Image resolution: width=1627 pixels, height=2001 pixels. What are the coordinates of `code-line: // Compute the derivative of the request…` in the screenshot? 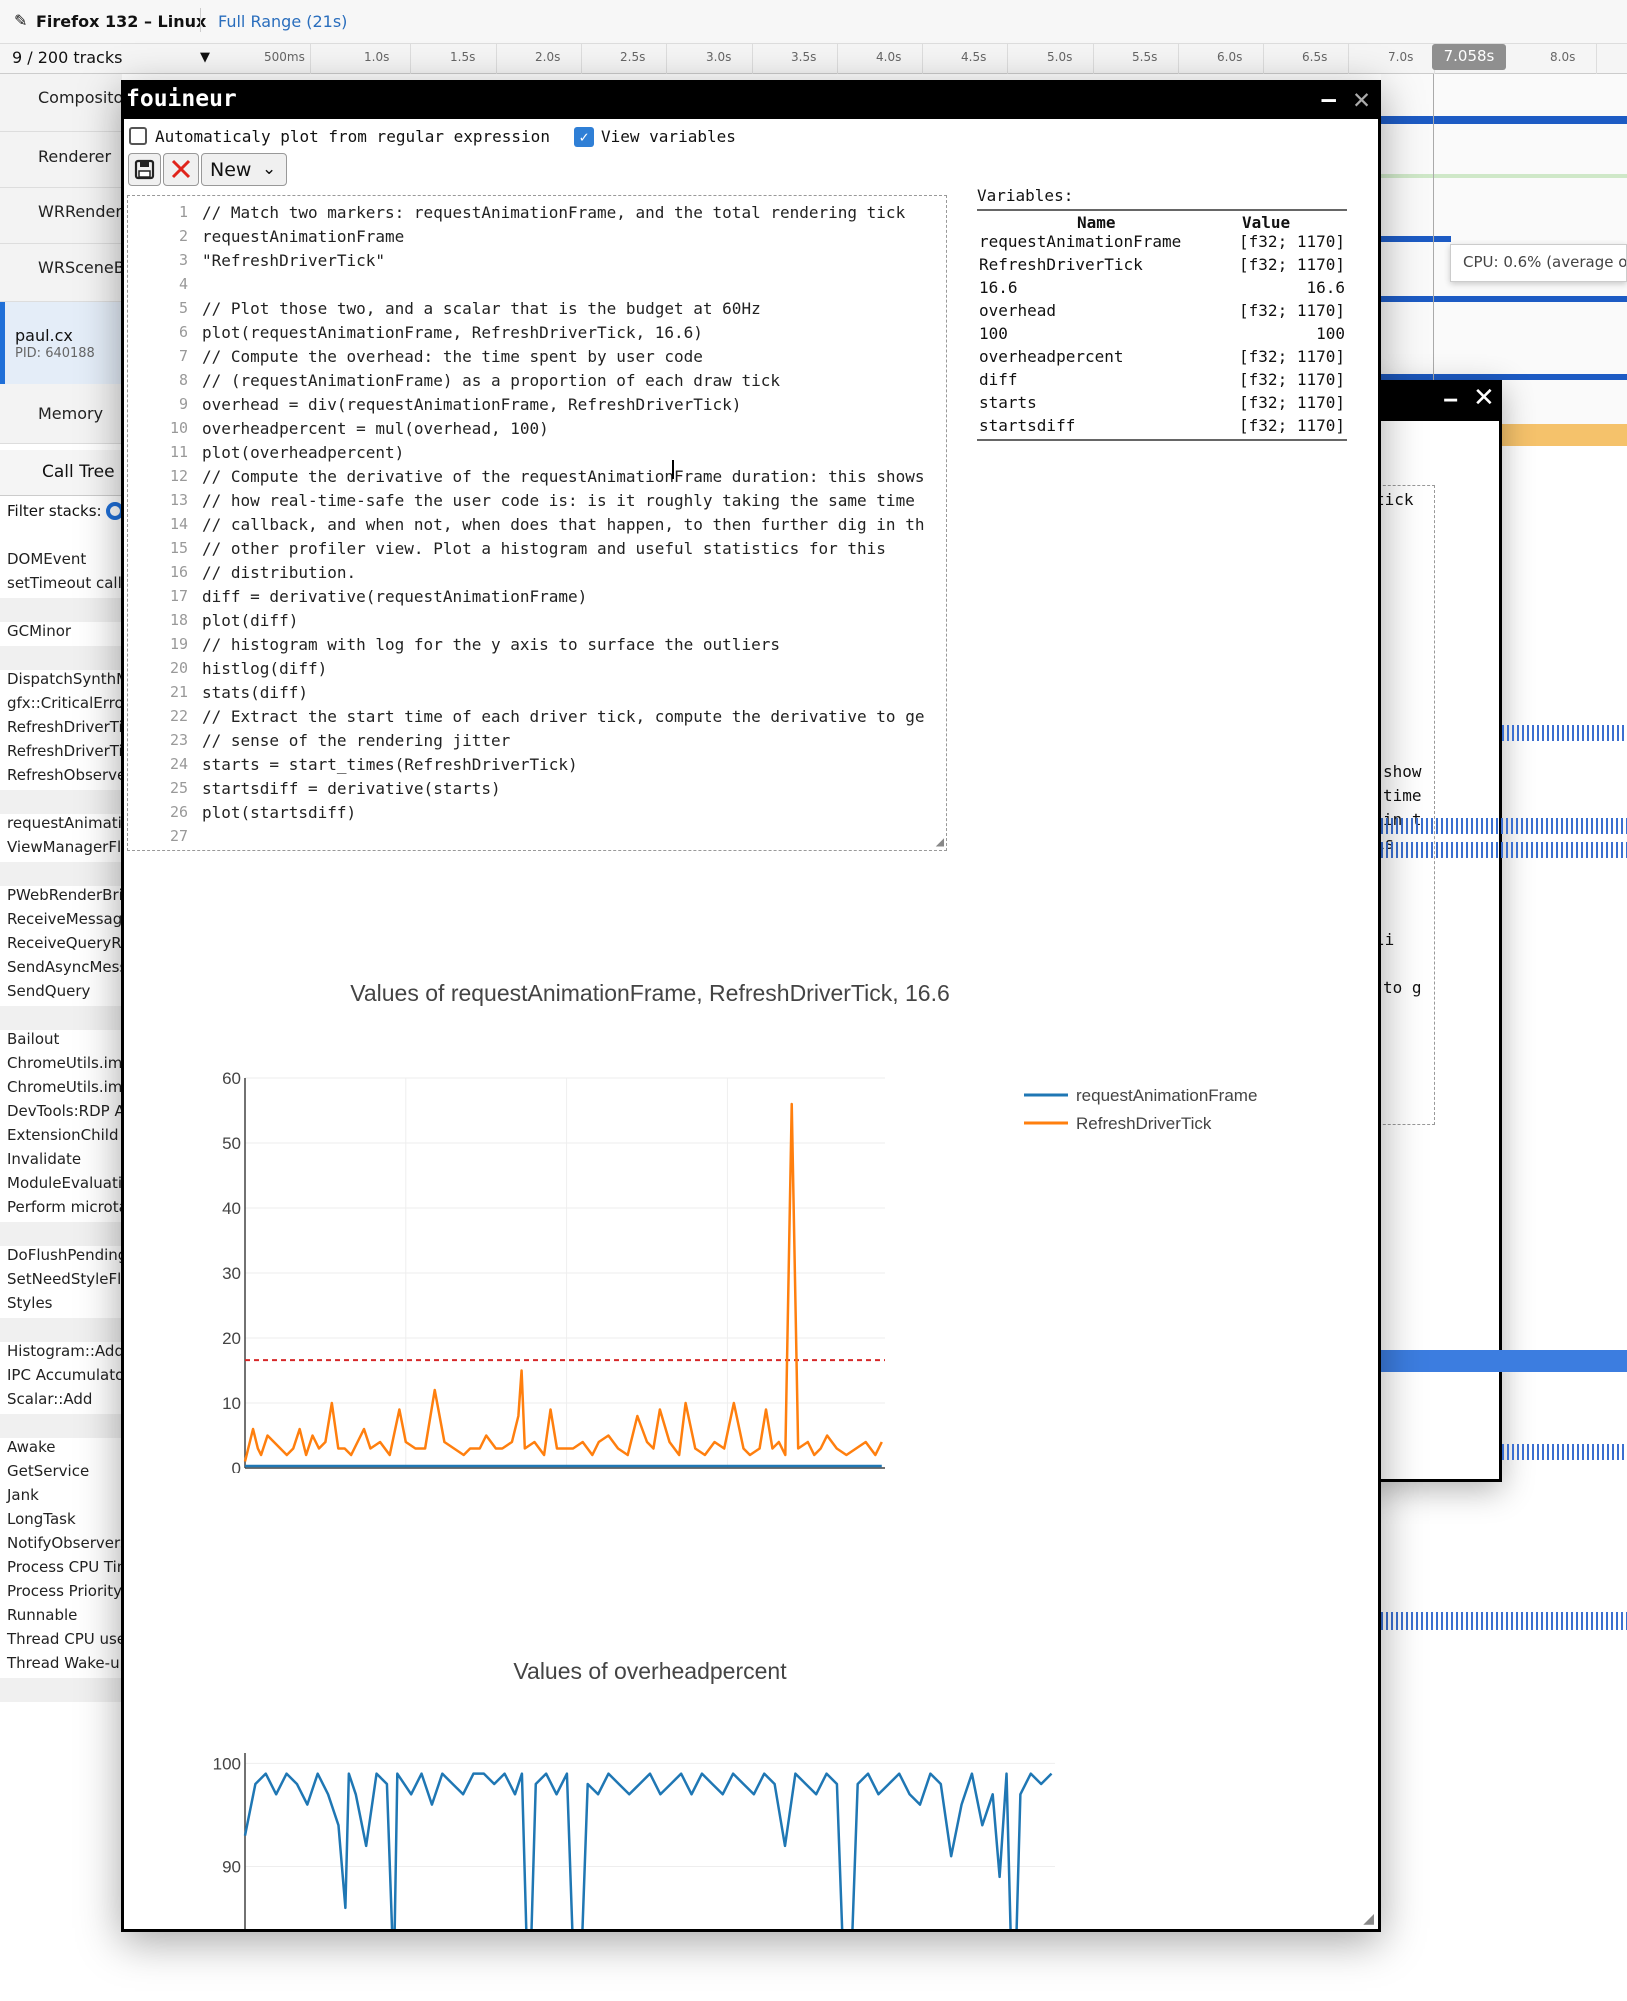 It's located at (563, 476).